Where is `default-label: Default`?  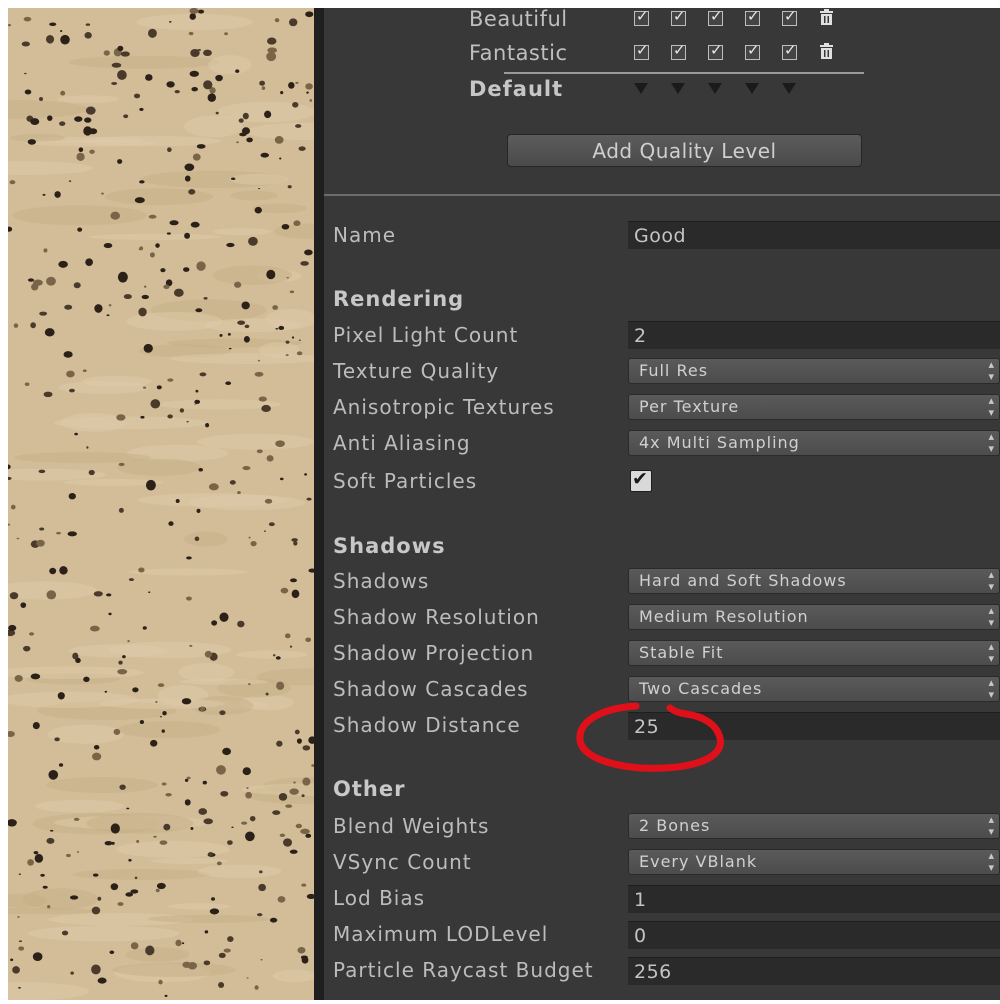
default-label: Default is located at coordinates (516, 89).